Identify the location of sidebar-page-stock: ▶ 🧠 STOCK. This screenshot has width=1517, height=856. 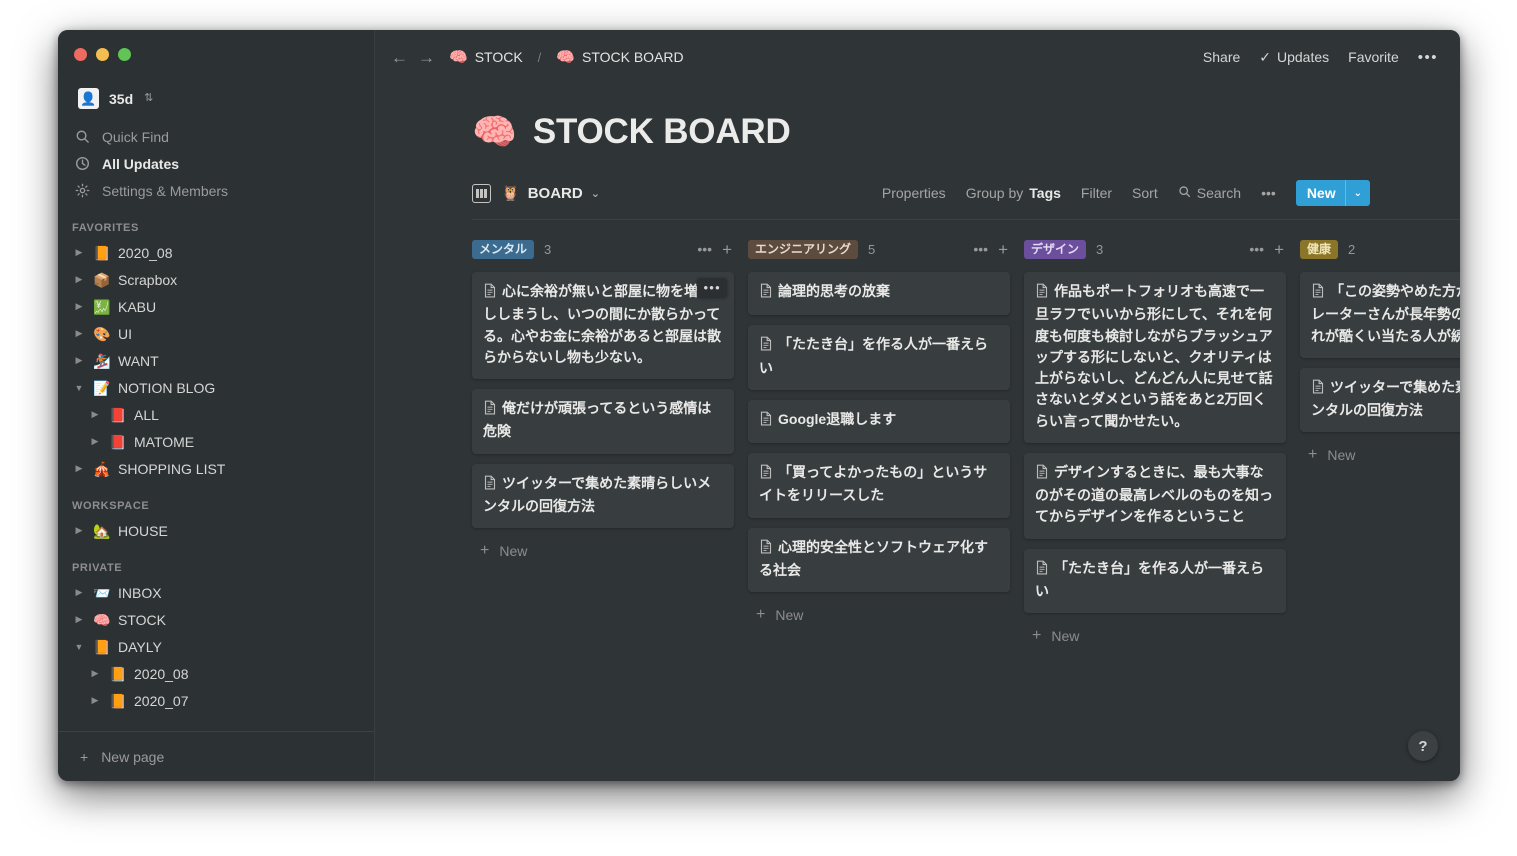
(216, 619).